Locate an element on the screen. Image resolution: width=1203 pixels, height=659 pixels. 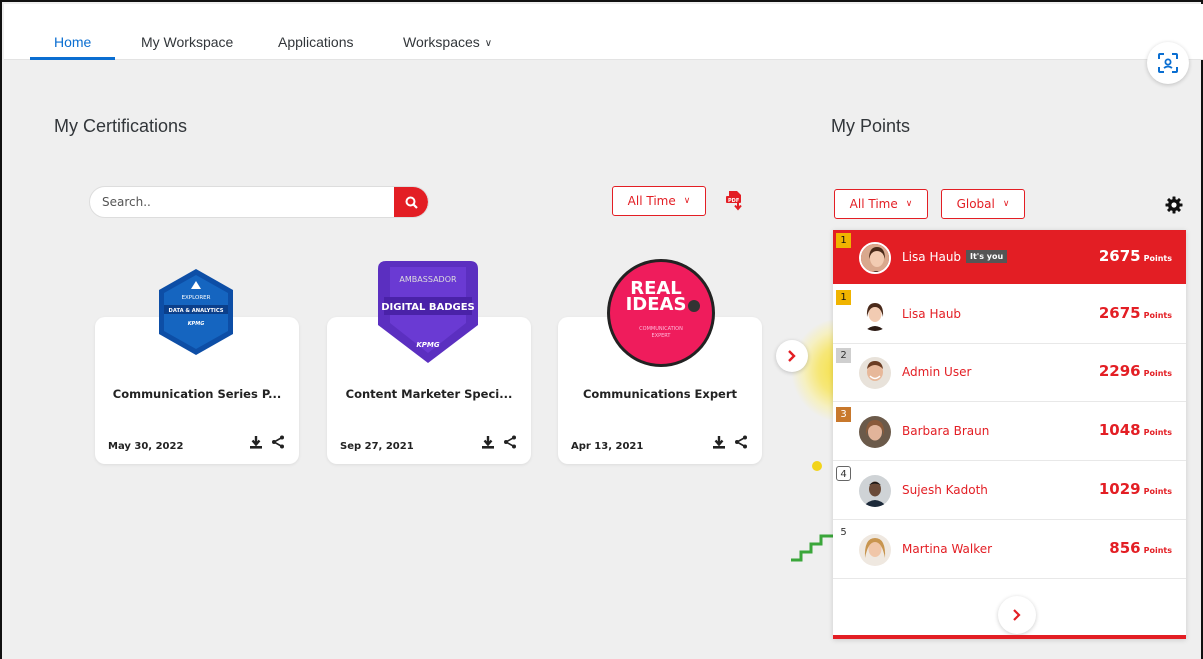
search-icon is located at coordinates (411, 202).